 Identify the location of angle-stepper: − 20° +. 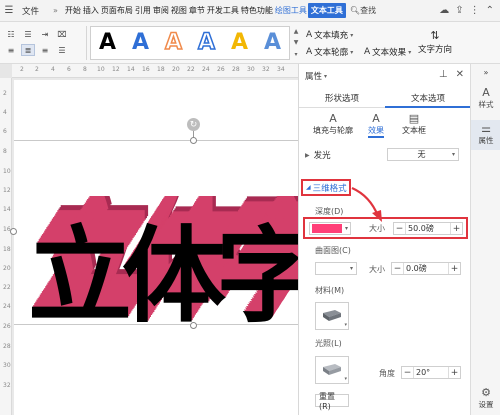
(431, 372).